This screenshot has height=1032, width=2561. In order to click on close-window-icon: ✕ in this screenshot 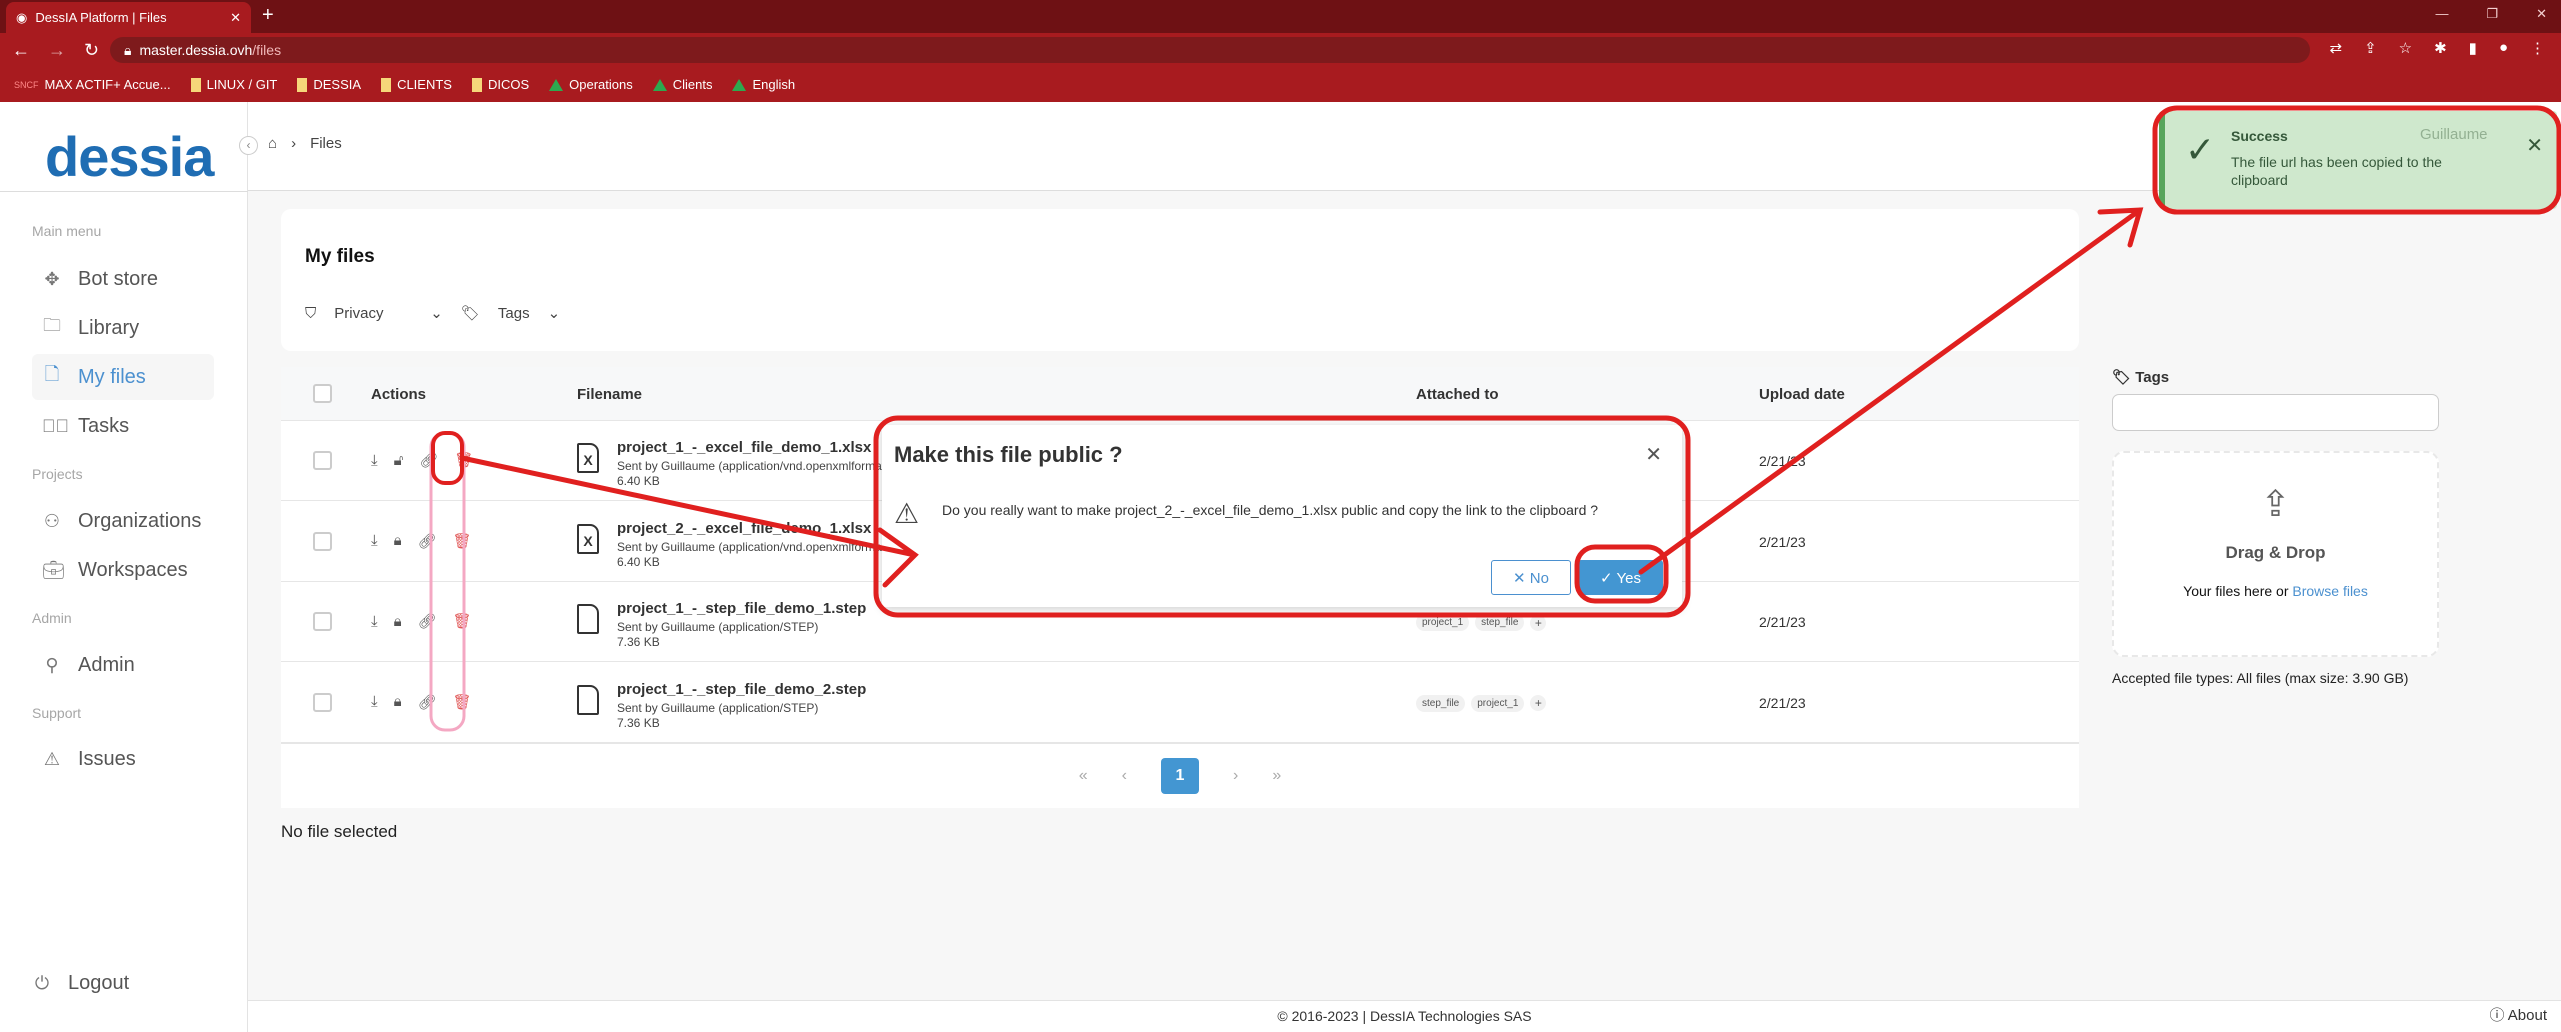, I will do `click(2541, 14)`.